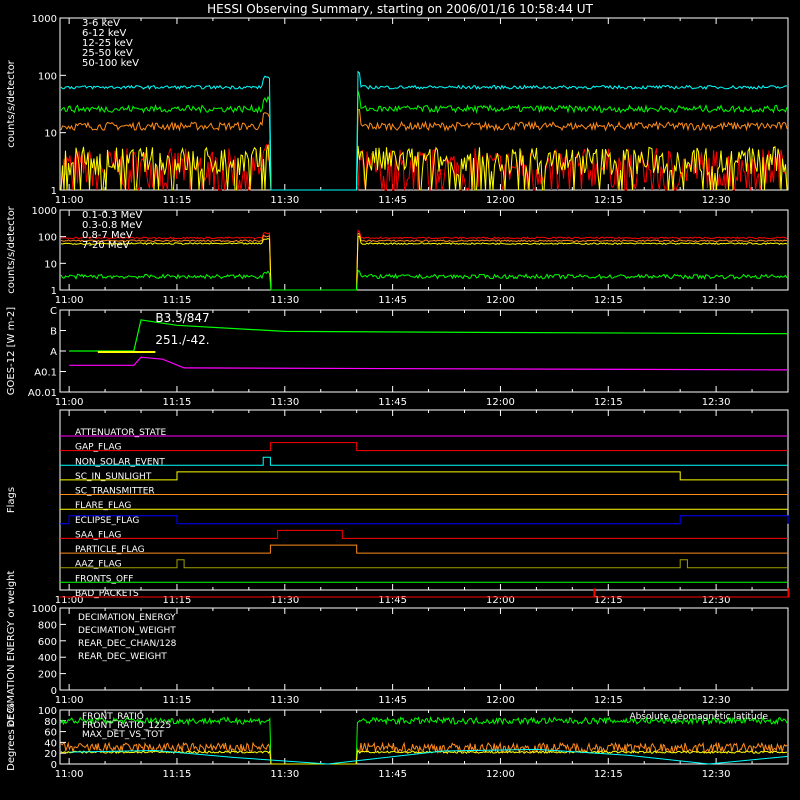 The height and width of the screenshot is (800, 800). I want to click on flag-label: SAA_FLAG, so click(98, 535).